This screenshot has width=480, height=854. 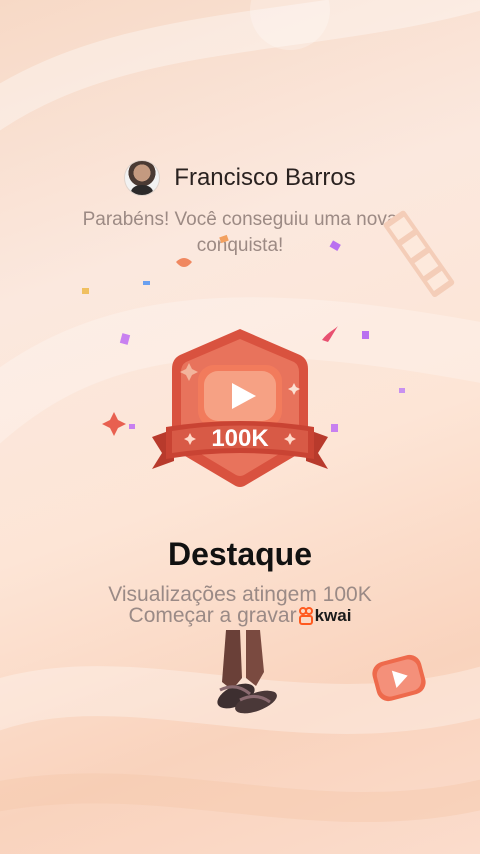 What do you see at coordinates (240, 408) in the screenshot?
I see `achievement-badge-icon: 100K` at bounding box center [240, 408].